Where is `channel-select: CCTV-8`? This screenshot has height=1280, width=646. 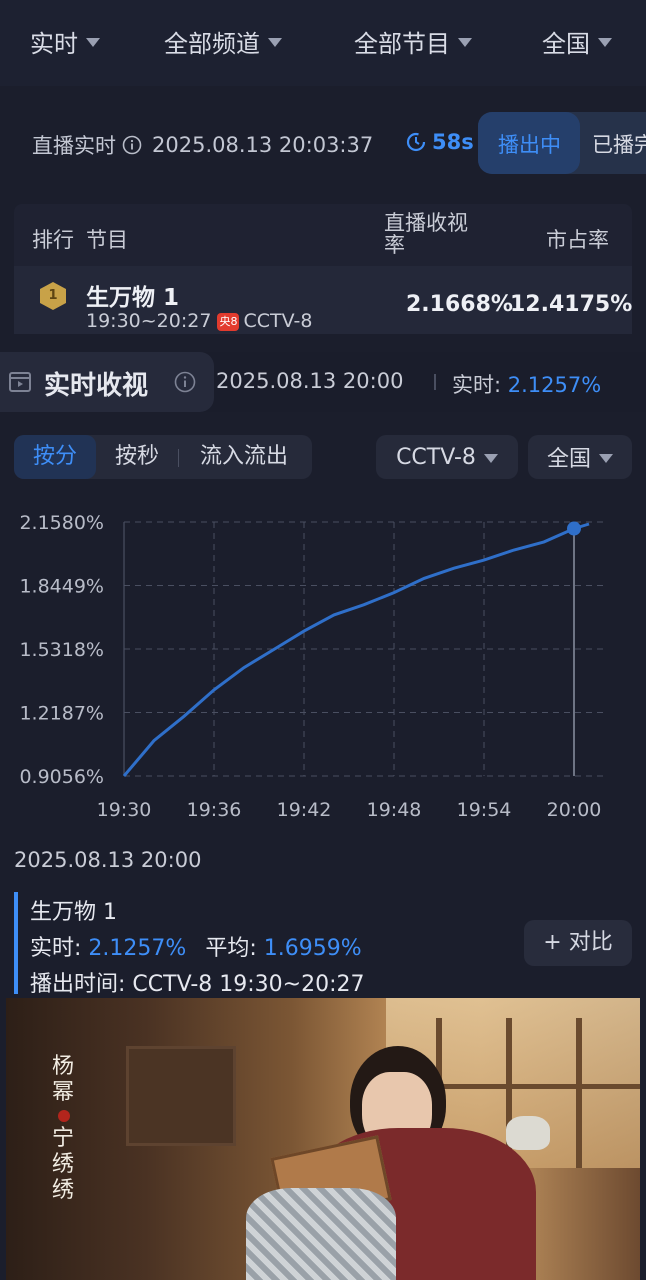
channel-select: CCTV-8 is located at coordinates (447, 457).